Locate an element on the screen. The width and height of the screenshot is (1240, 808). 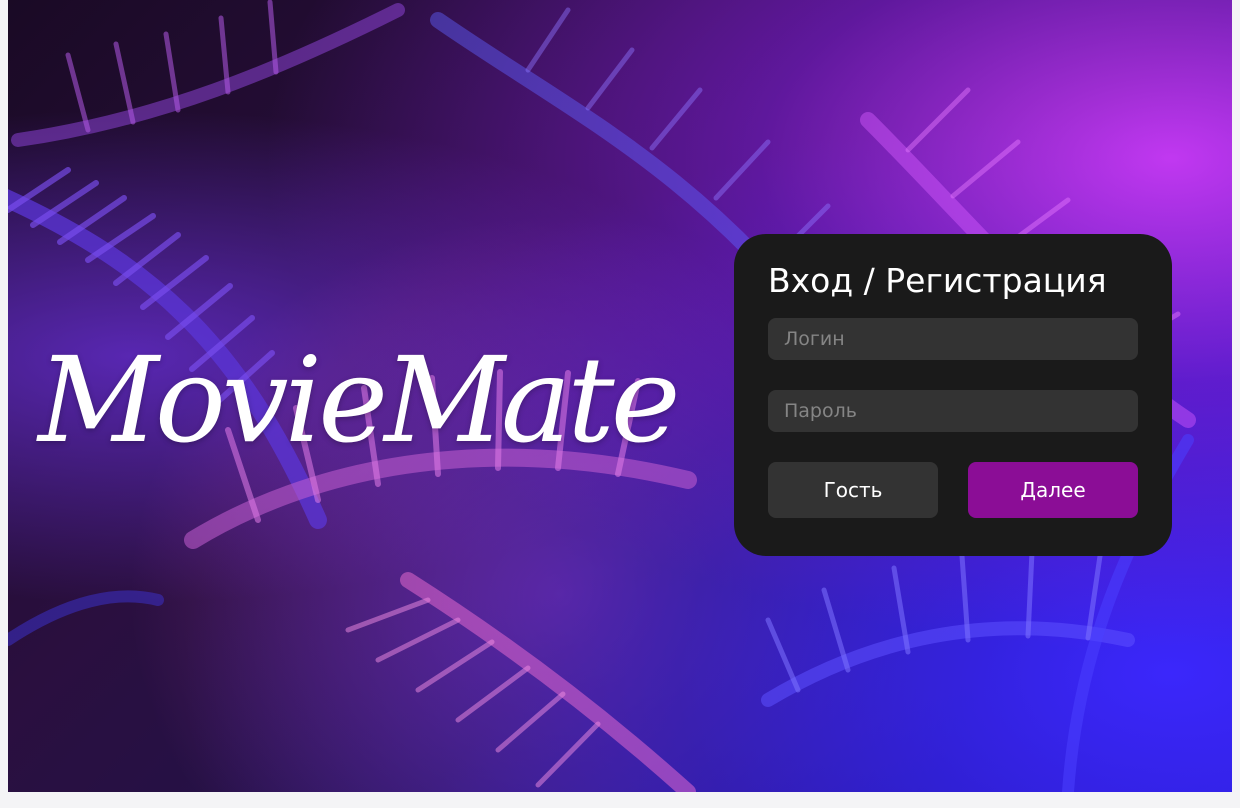
auth-card: Вход / Регистрация Гость Далее is located at coordinates (953, 395).